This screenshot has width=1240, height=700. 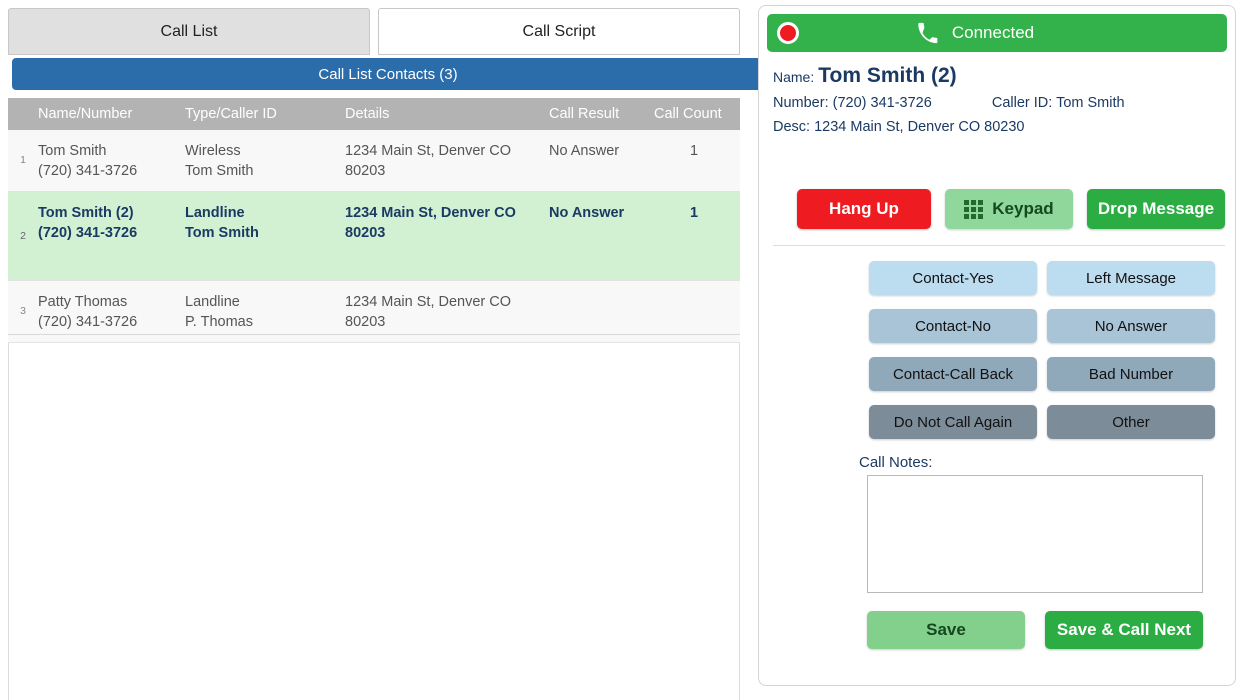 I want to click on record-dot-icon, so click(x=788, y=33).